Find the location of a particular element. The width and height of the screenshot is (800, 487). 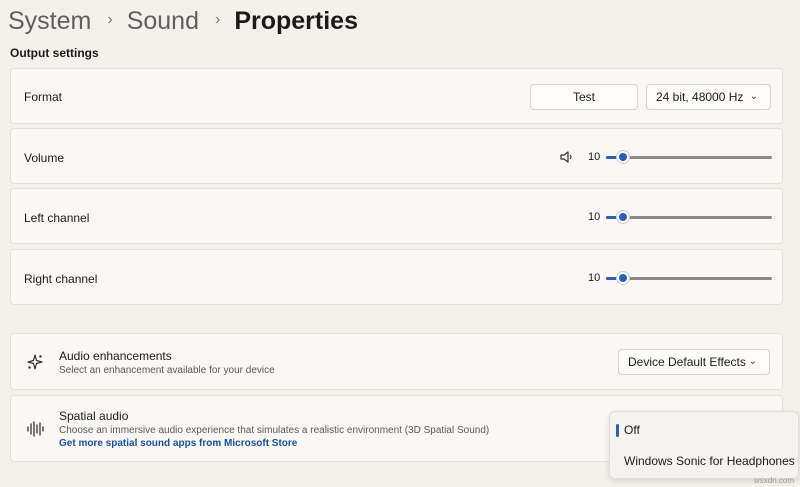

speaker-icon is located at coordinates (567, 157).